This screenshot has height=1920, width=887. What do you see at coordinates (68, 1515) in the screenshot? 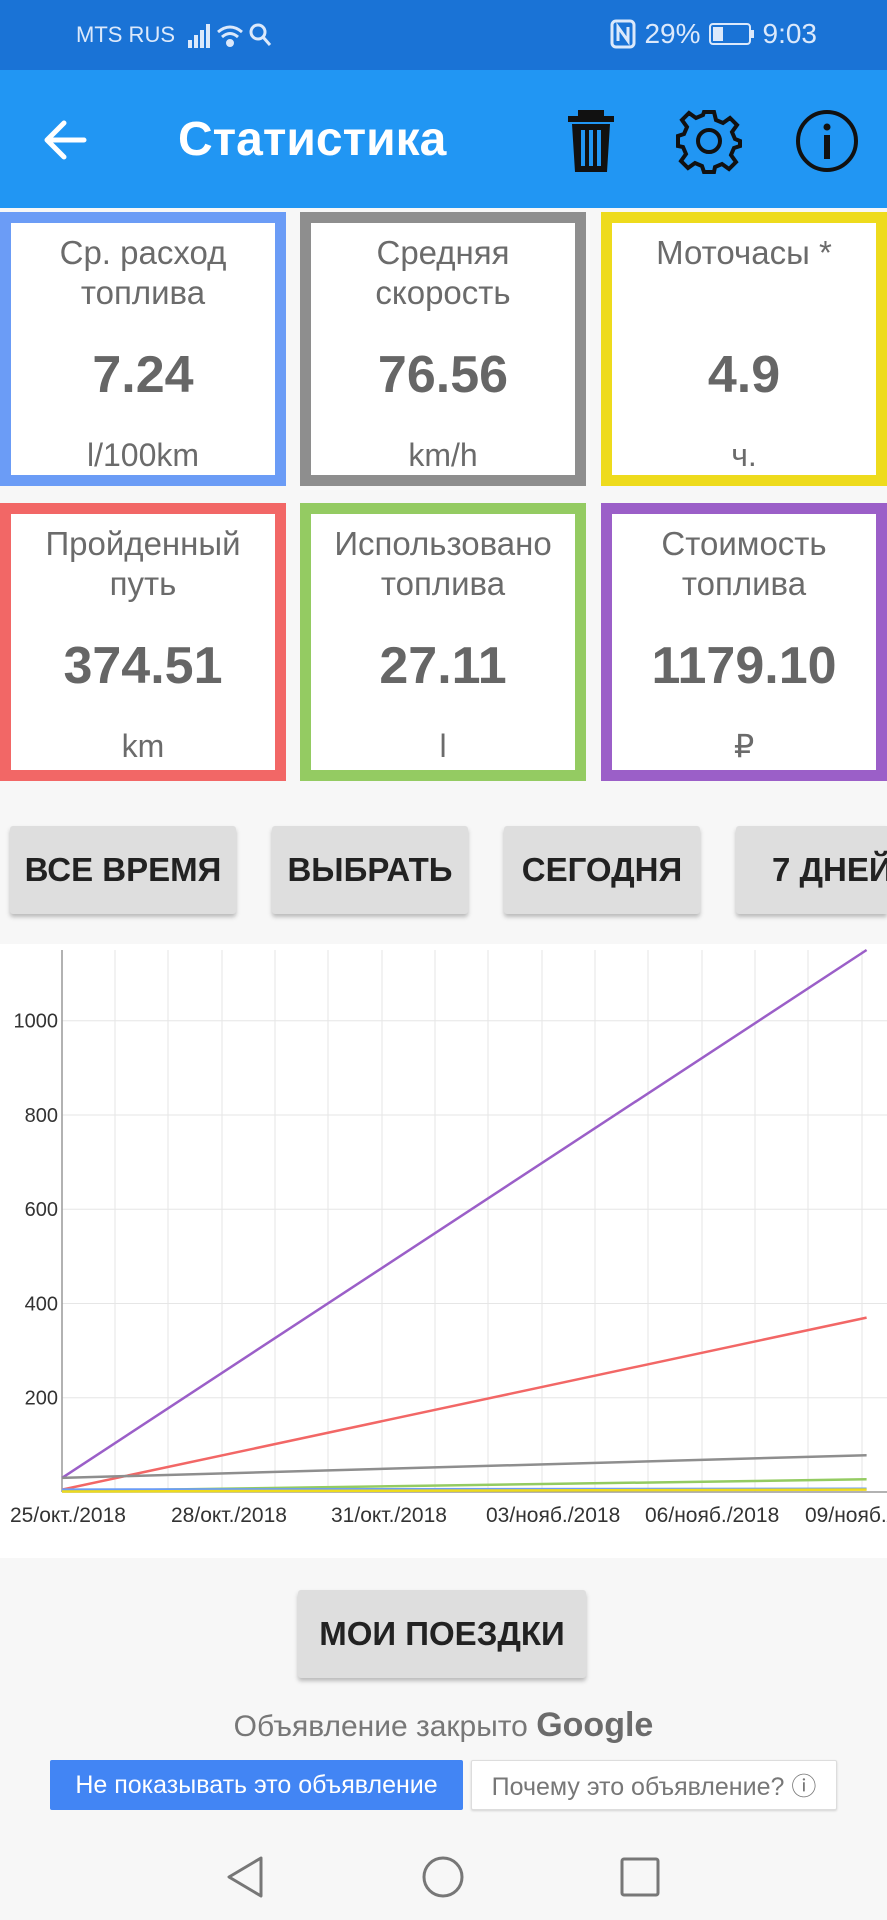
I see `x-tick-label: 25/окт./2018` at bounding box center [68, 1515].